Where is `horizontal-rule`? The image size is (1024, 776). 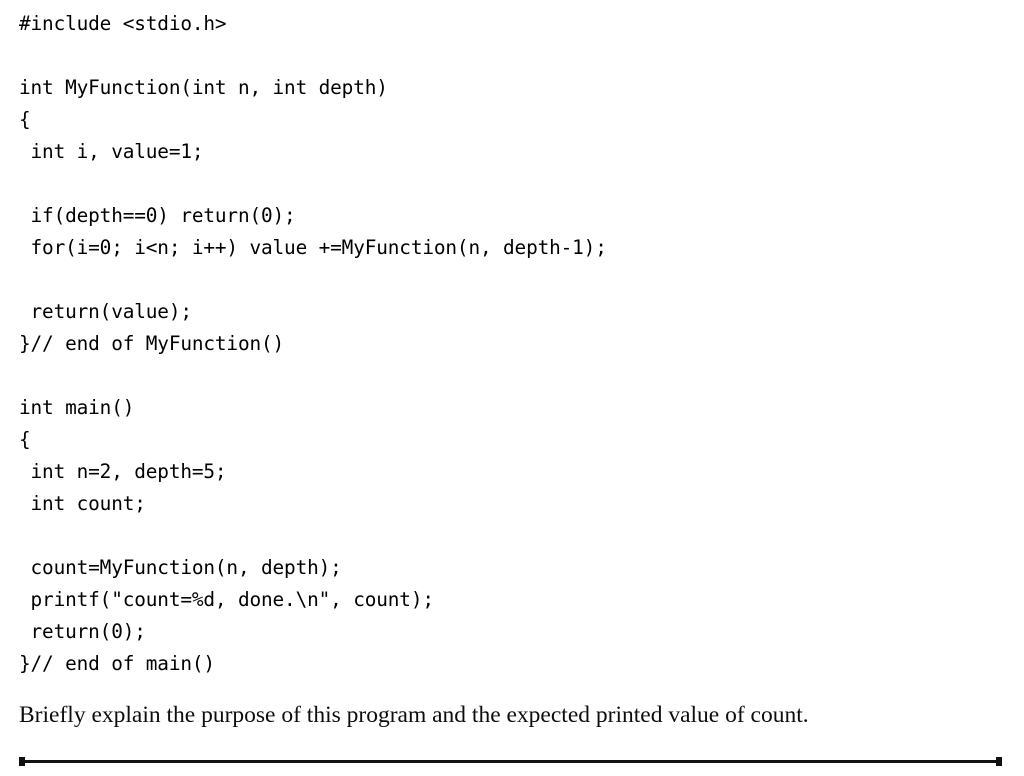
horizontal-rule is located at coordinates (510, 761).